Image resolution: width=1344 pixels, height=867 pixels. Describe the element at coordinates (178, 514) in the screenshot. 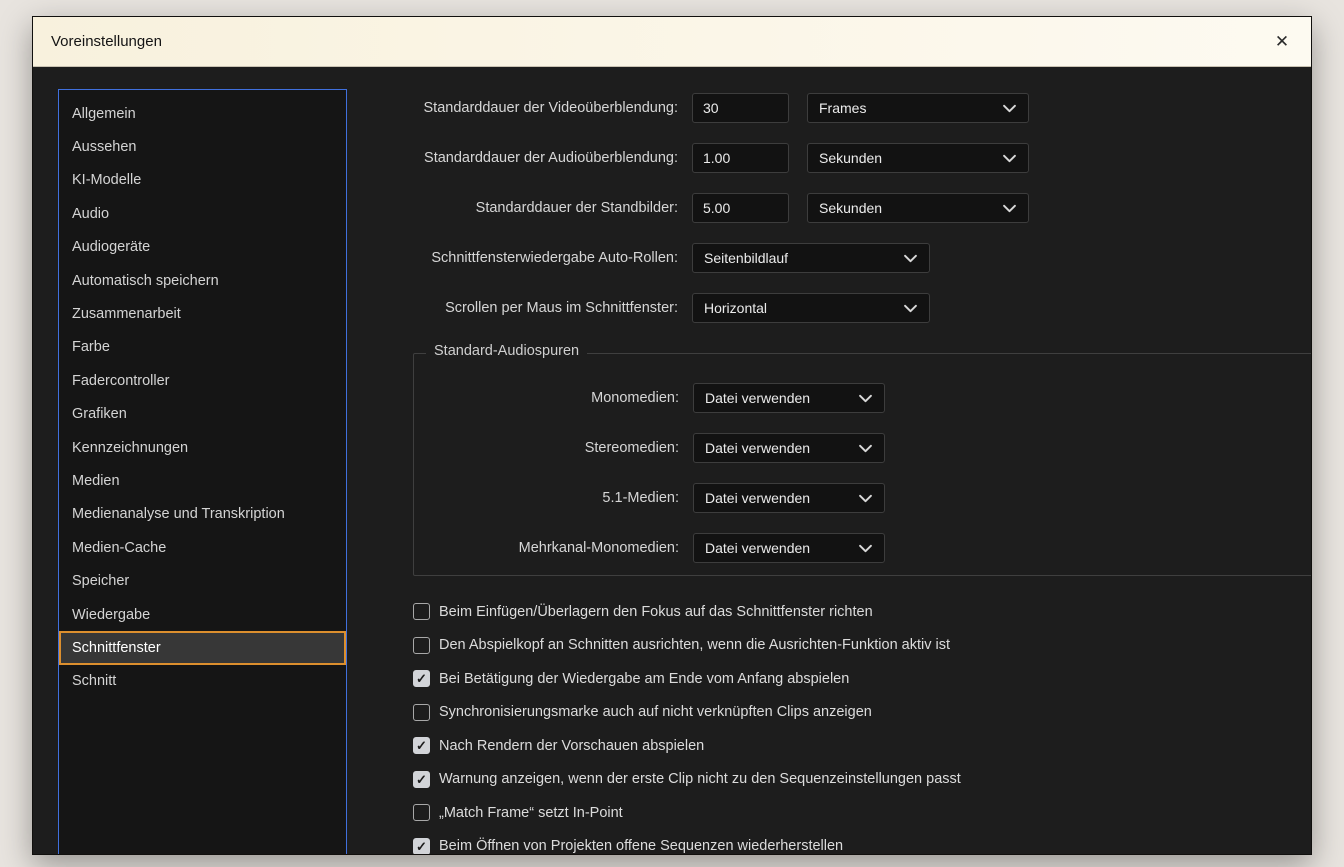

I see `sidebar-item-label: Medienanalyse und Transkription` at that location.